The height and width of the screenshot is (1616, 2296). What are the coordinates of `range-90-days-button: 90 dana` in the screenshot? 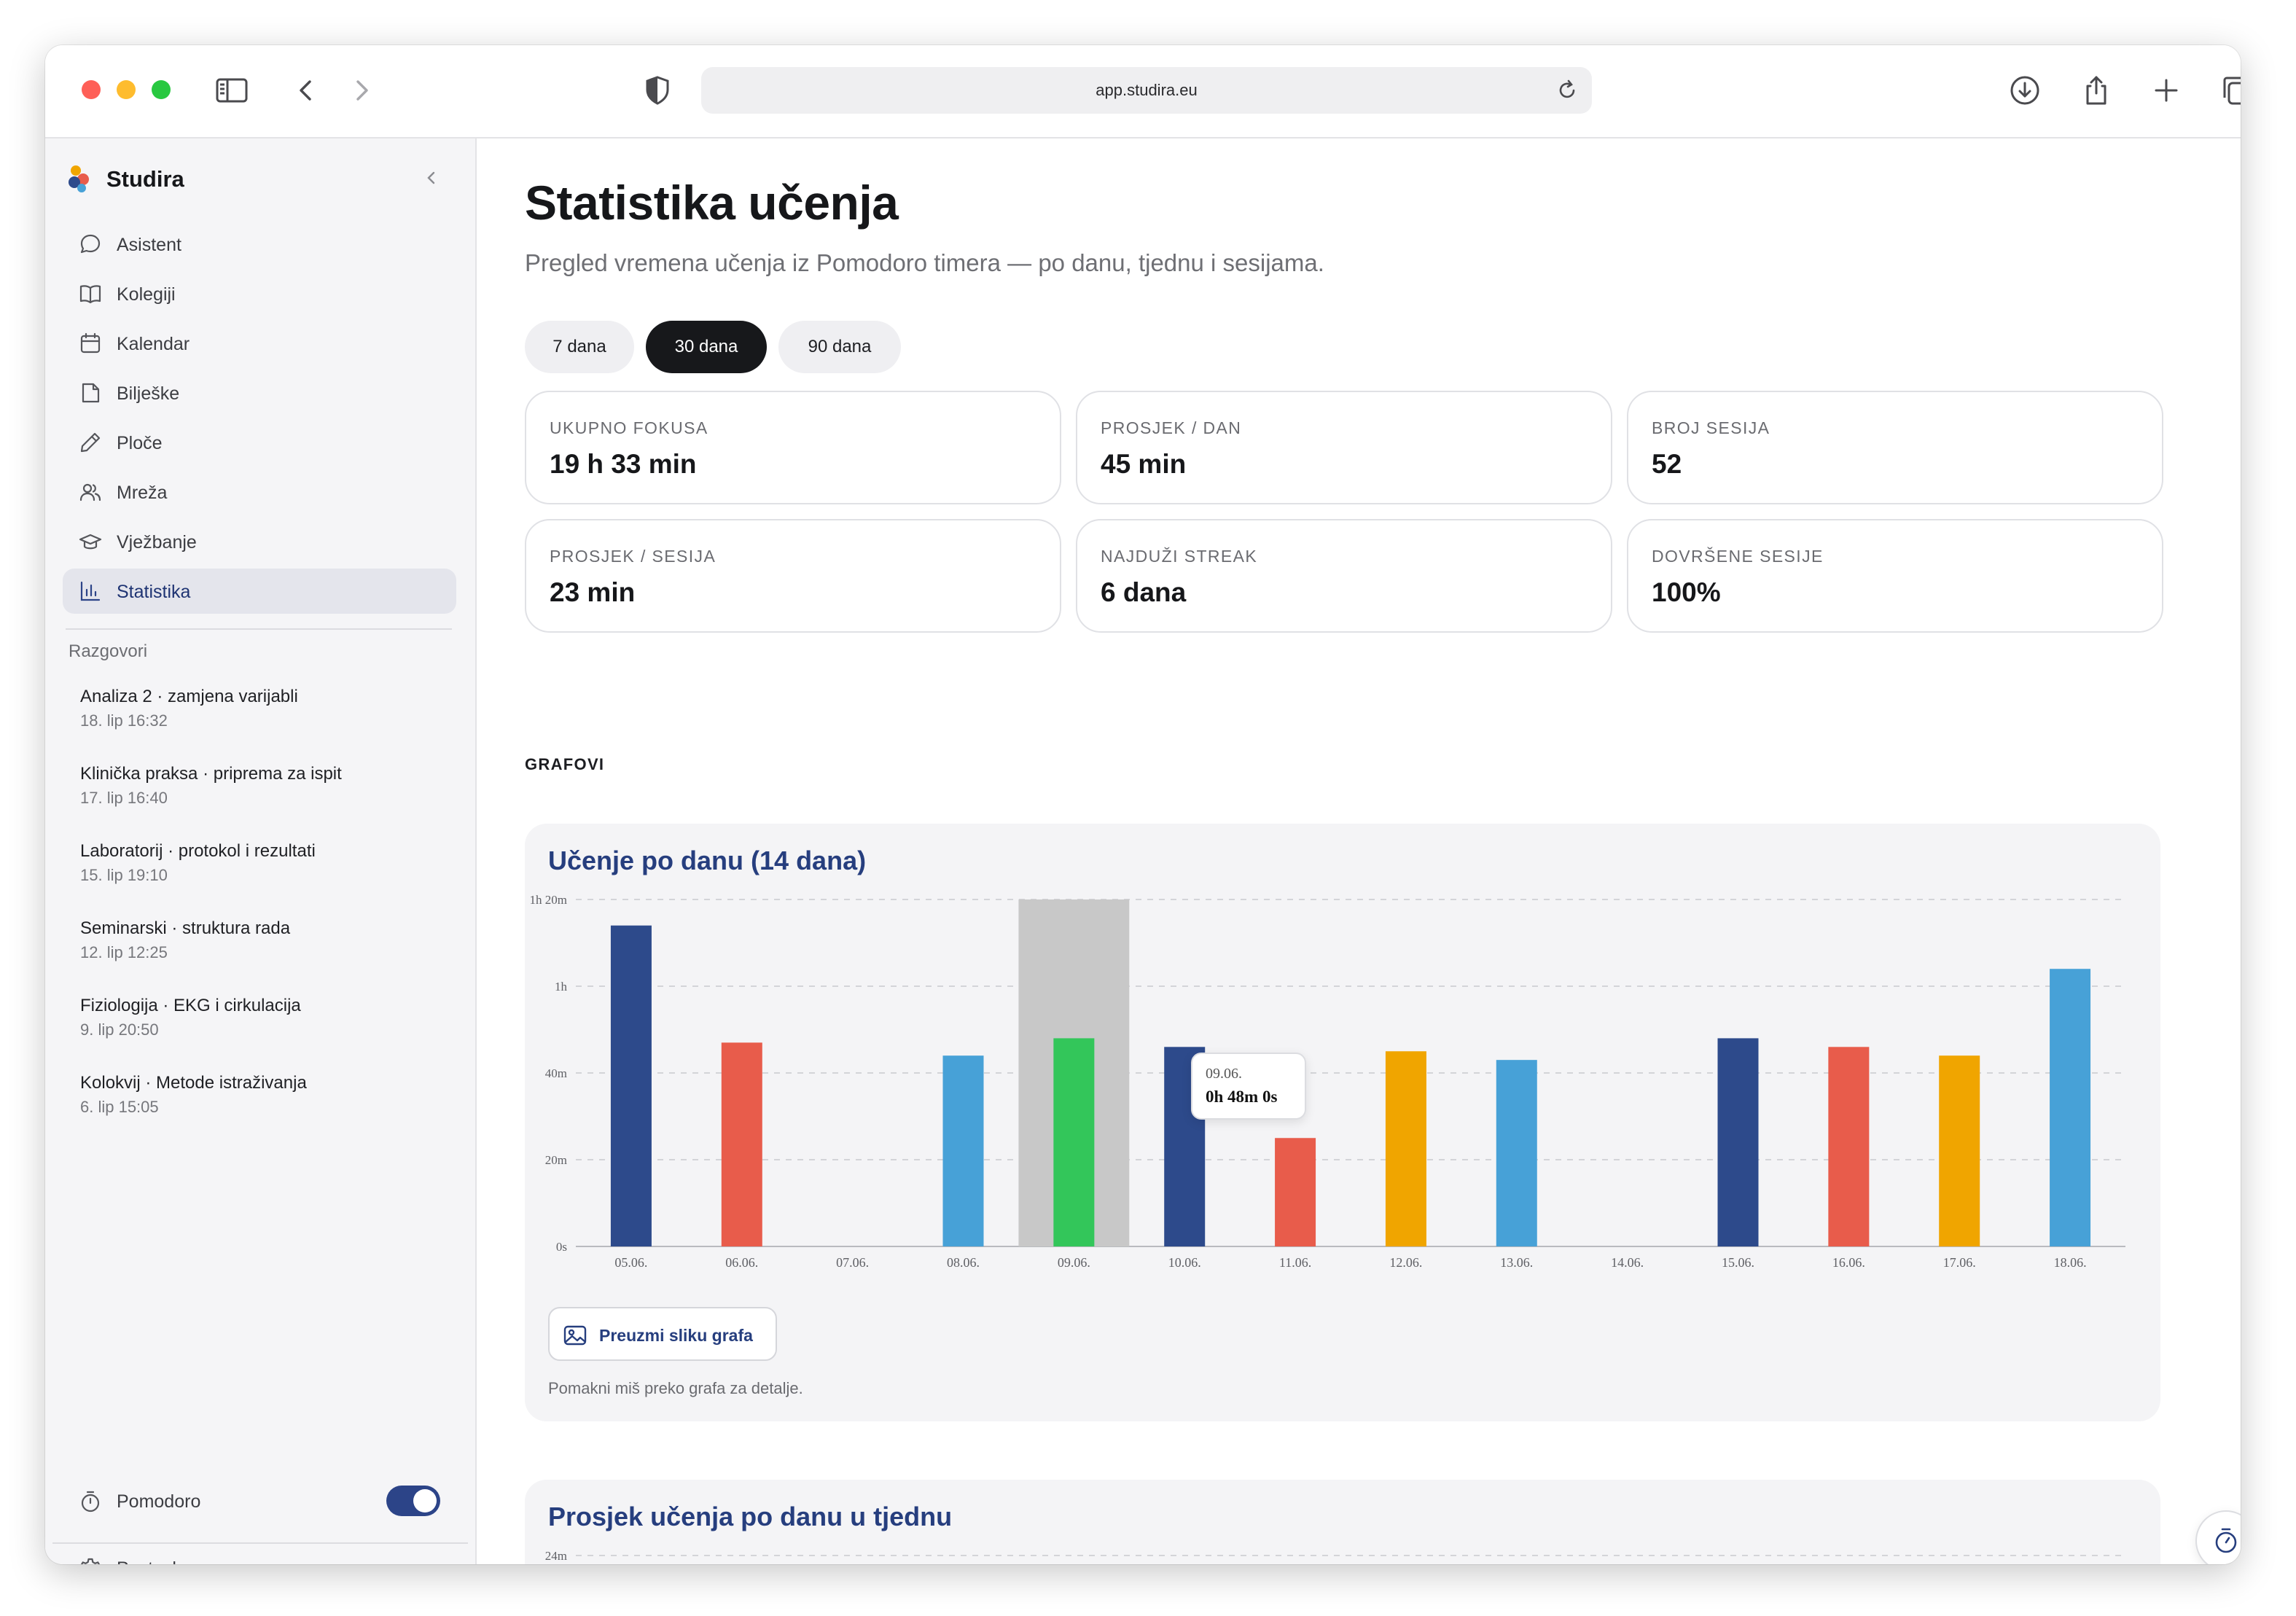 It's located at (840, 347).